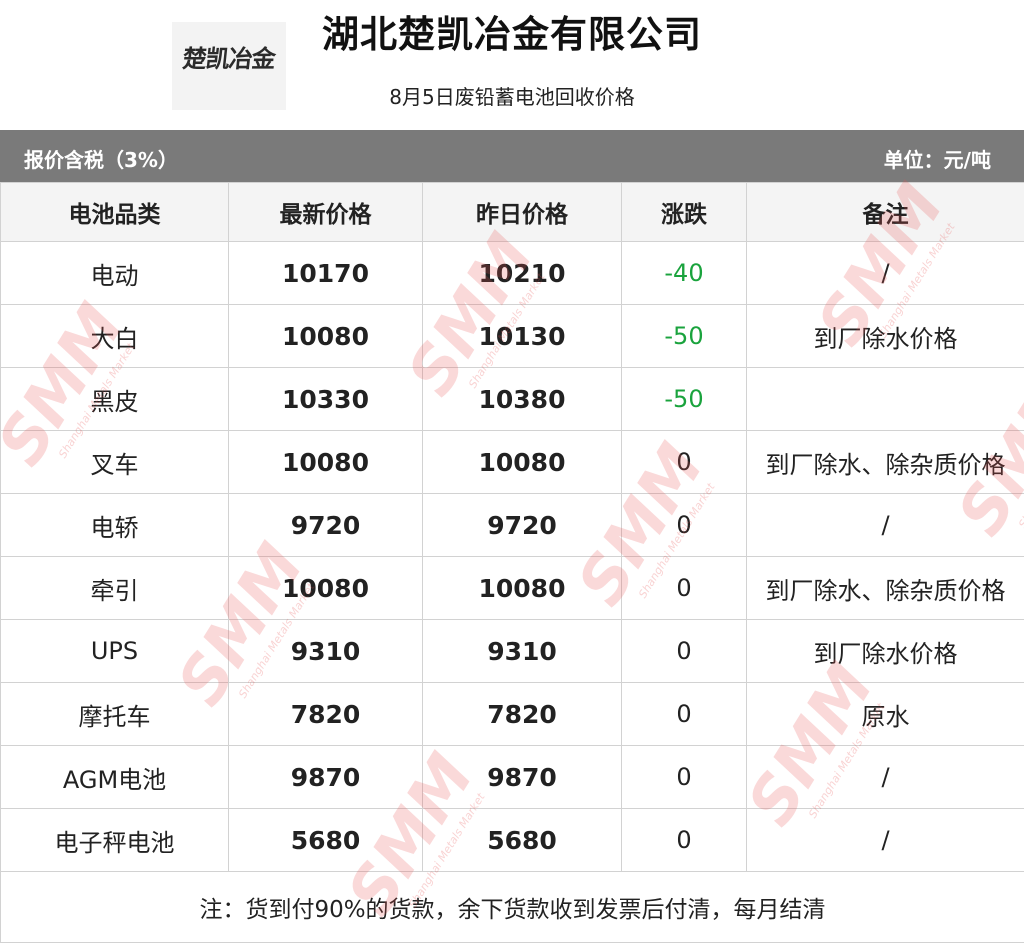 The image size is (1024, 943). I want to click on cell-type: 电动, so click(115, 273).